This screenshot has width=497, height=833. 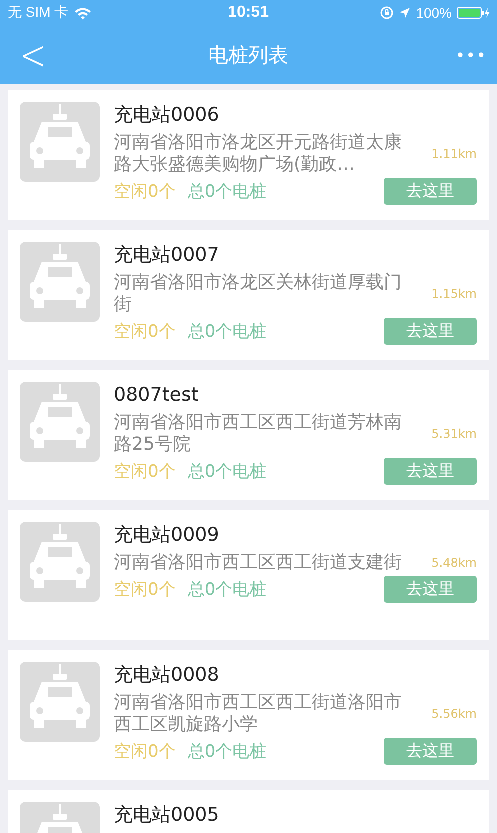 I want to click on station-name: 充电站0008, so click(x=167, y=675).